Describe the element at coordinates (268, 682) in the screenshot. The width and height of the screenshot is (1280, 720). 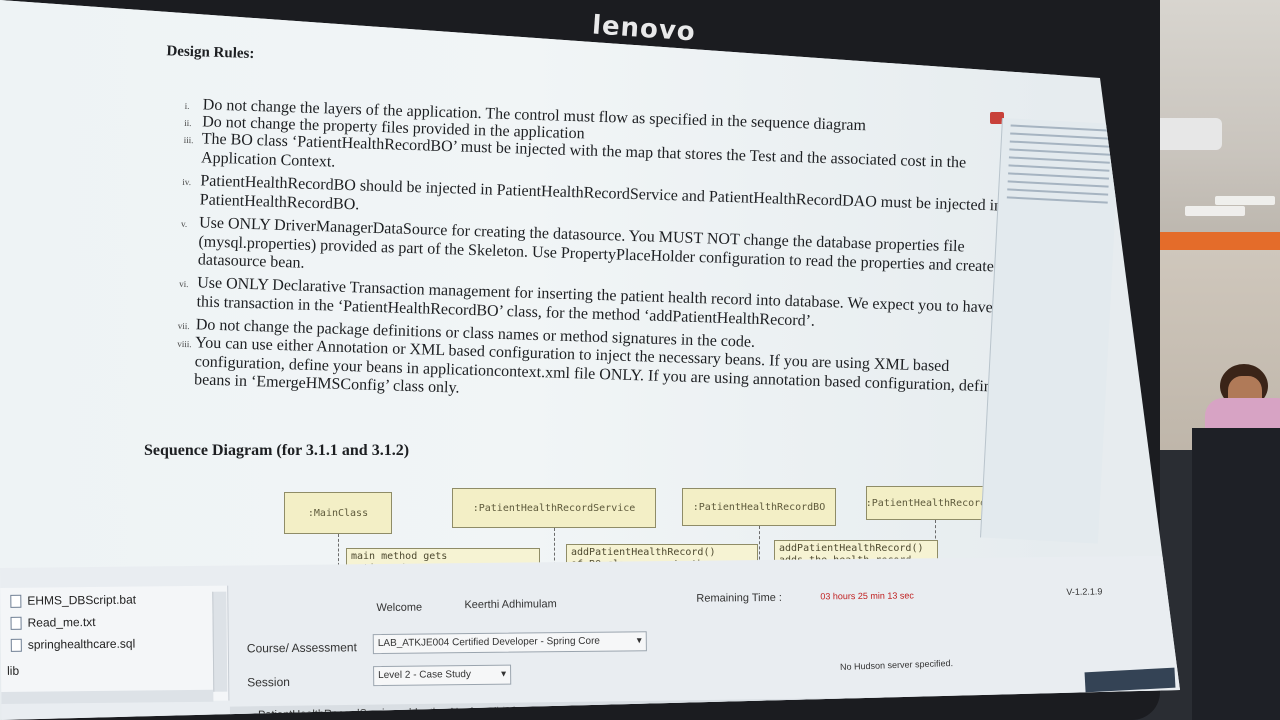
I see `session-label: Session` at that location.